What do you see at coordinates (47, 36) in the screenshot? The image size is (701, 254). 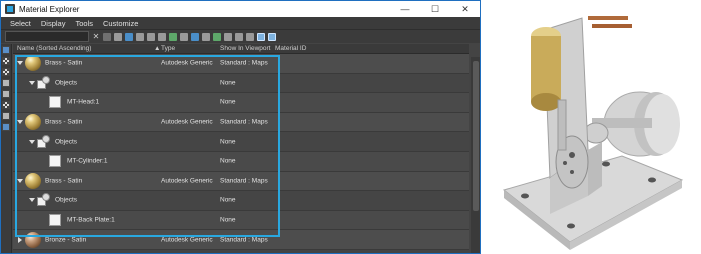 I see `search-input` at bounding box center [47, 36].